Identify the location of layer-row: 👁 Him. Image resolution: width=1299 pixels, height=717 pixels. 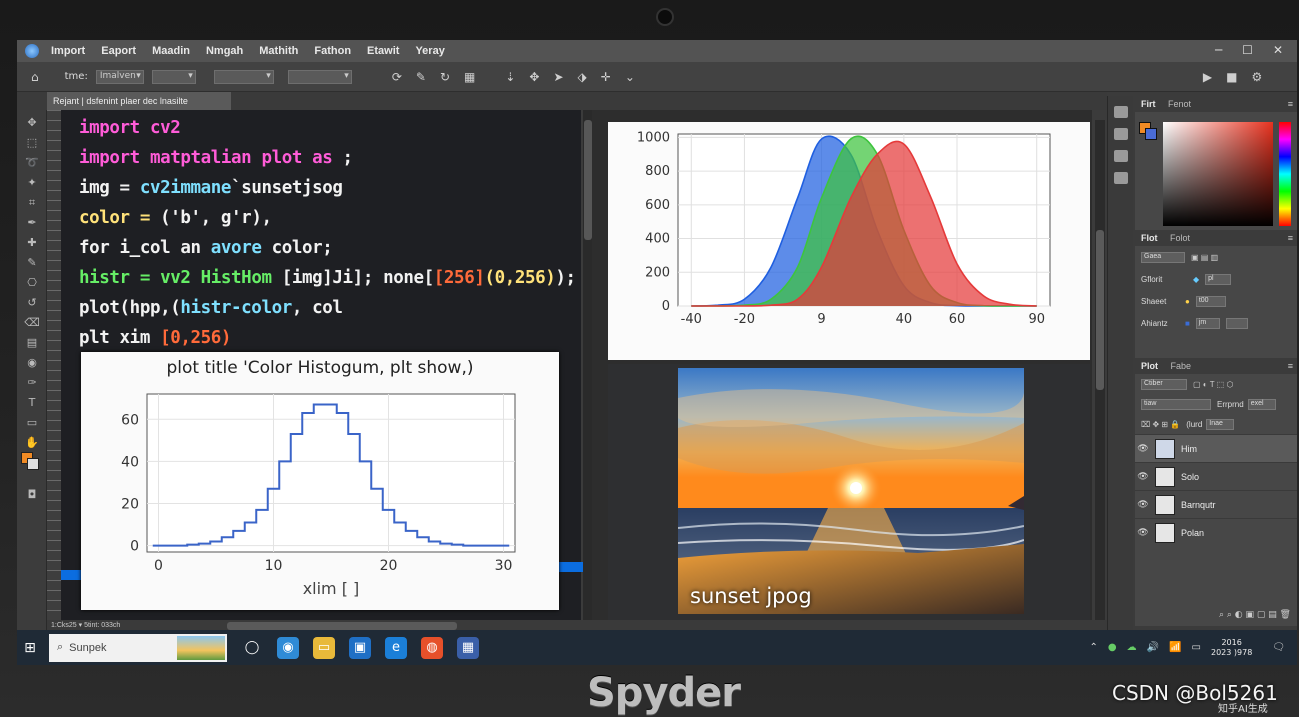
(1216, 448).